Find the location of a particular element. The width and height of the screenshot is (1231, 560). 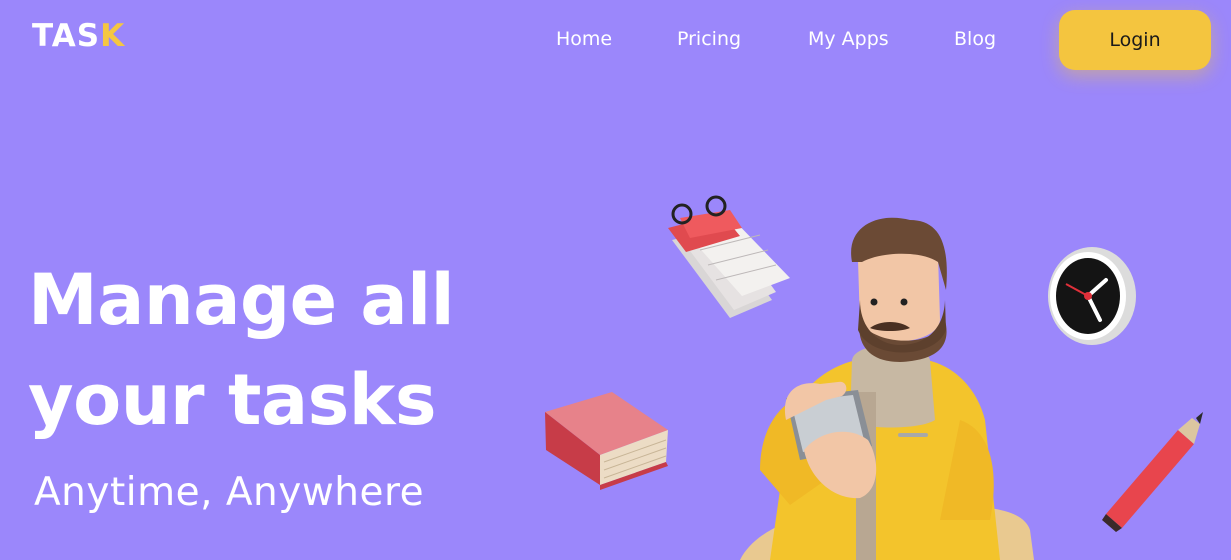

pencil-icon is located at coordinates (1152, 472).